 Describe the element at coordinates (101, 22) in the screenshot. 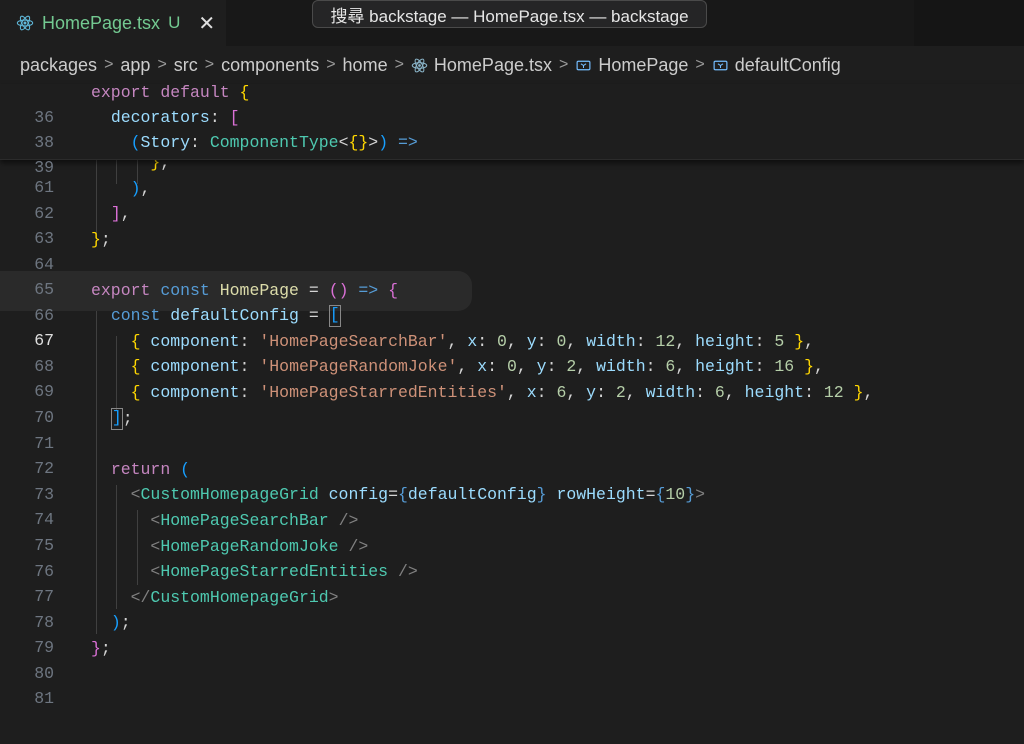

I see `tab-filename: HomePage.tsx` at that location.